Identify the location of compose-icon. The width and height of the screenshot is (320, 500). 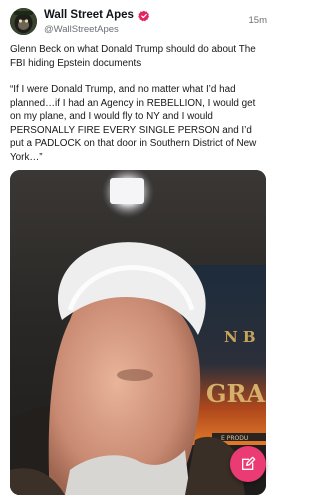
(249, 463).